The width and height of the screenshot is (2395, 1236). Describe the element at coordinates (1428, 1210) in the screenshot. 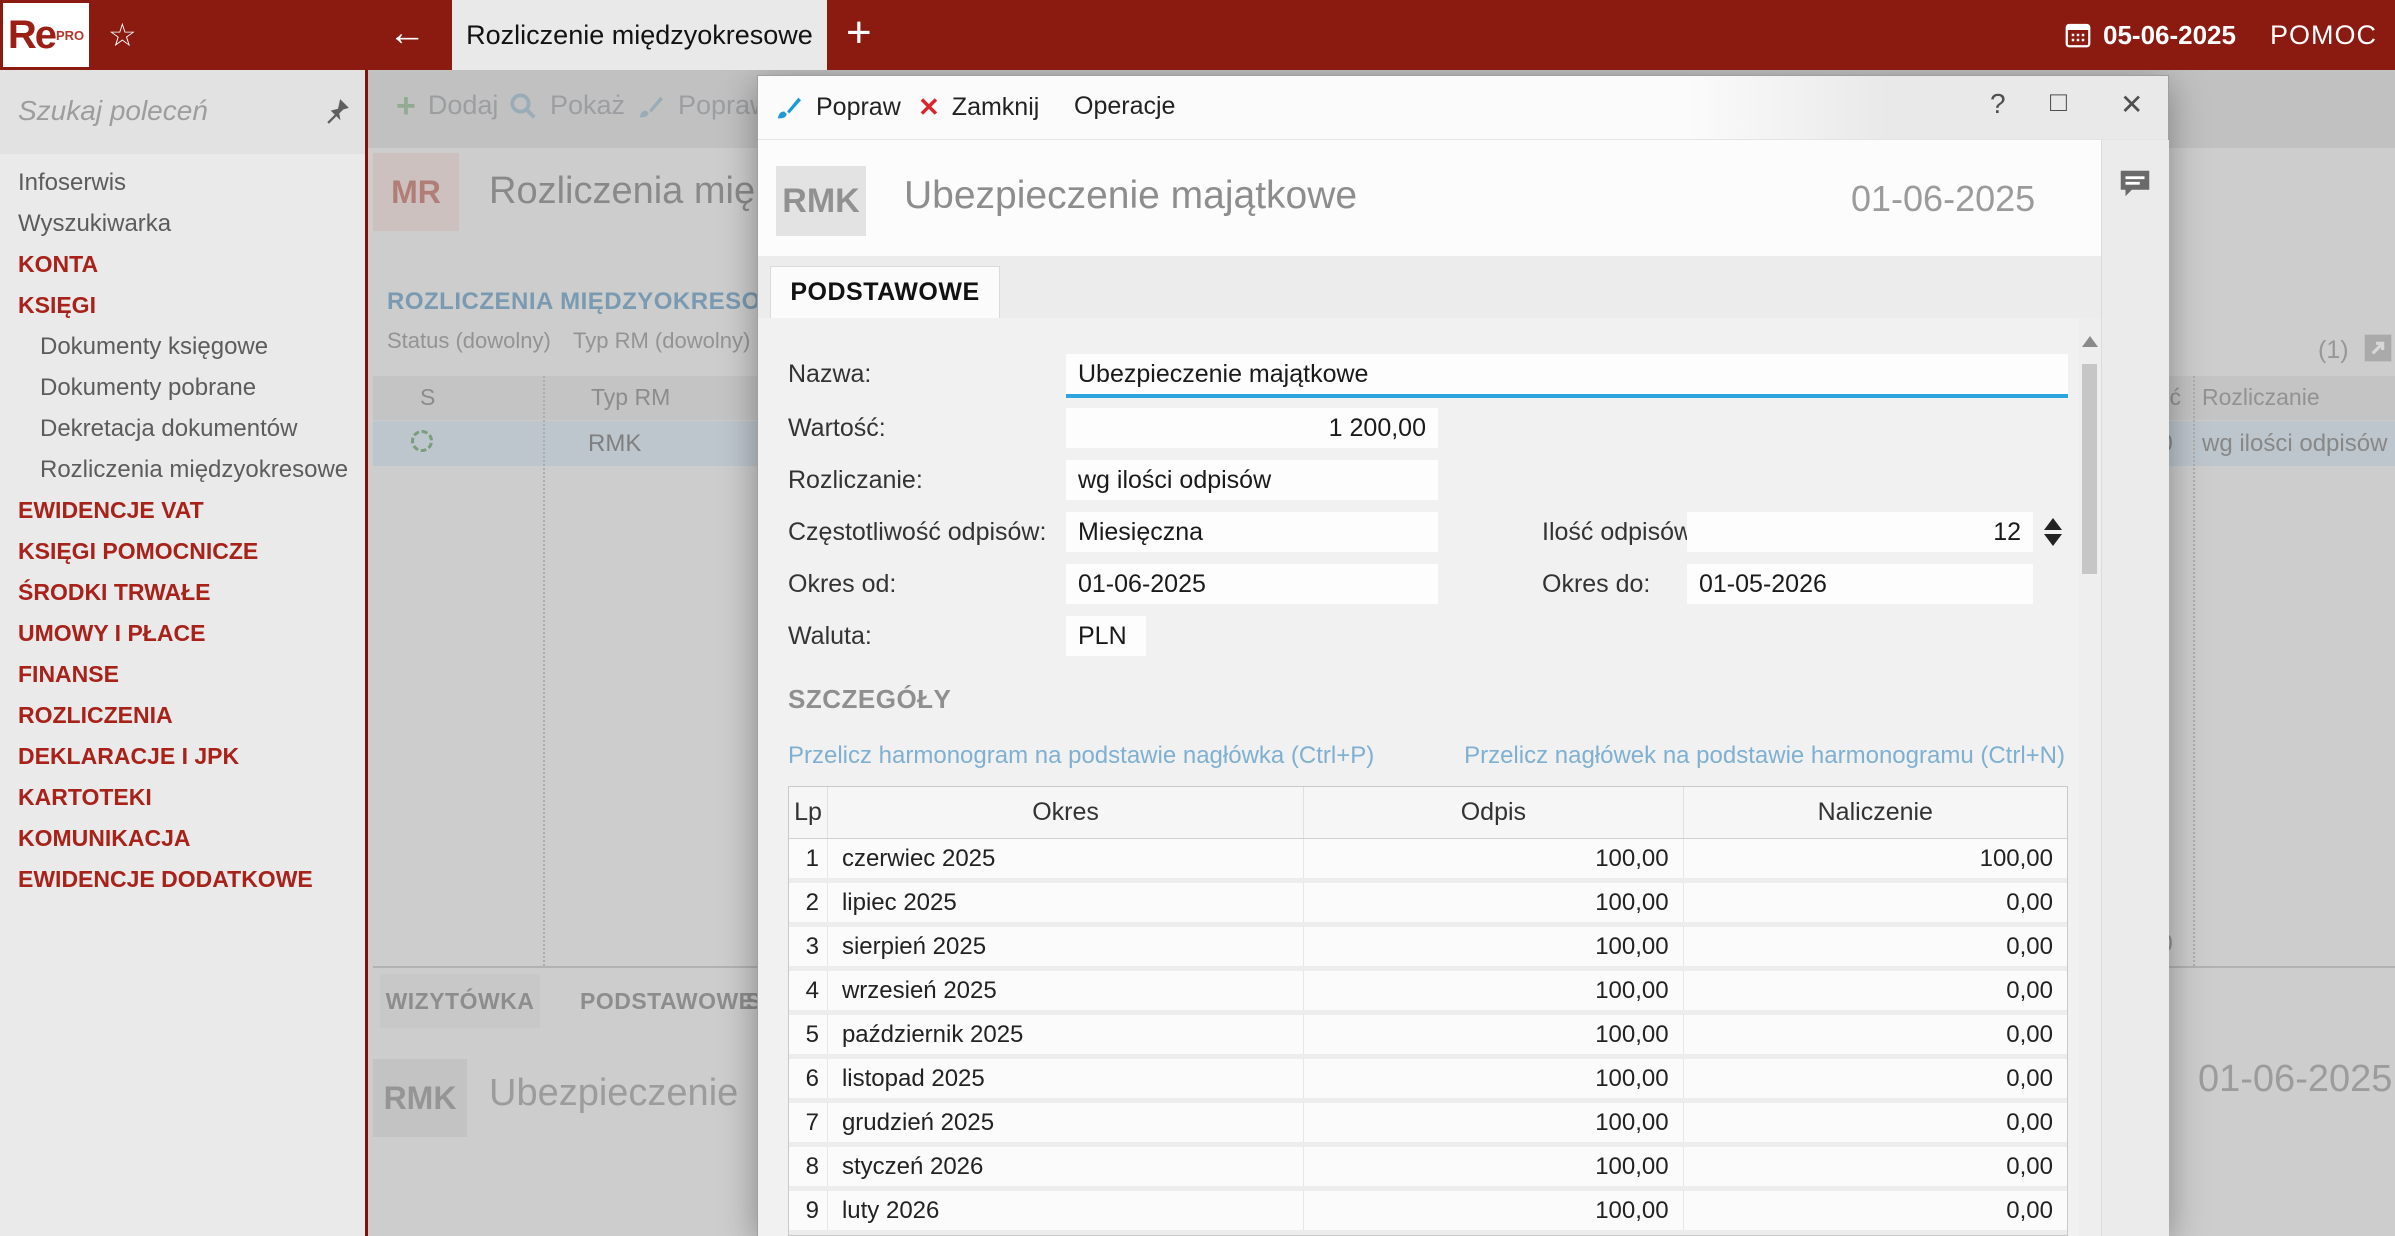

I see `schedule-row: 9 luty 2026 100,00 0,00` at that location.